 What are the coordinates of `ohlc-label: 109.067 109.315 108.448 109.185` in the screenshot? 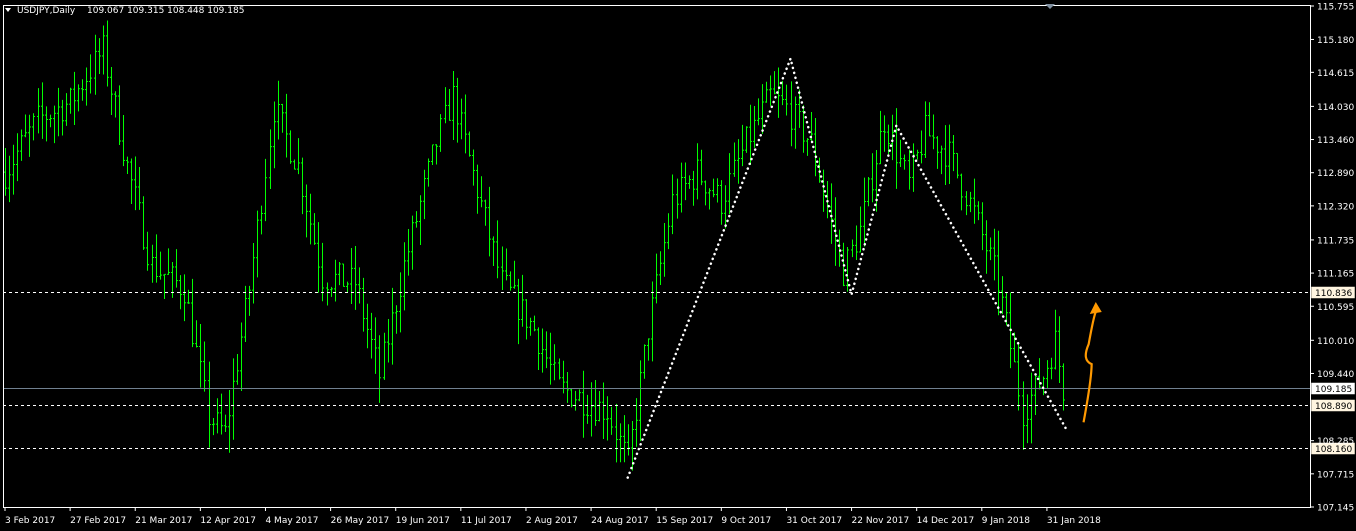 It's located at (165, 11).